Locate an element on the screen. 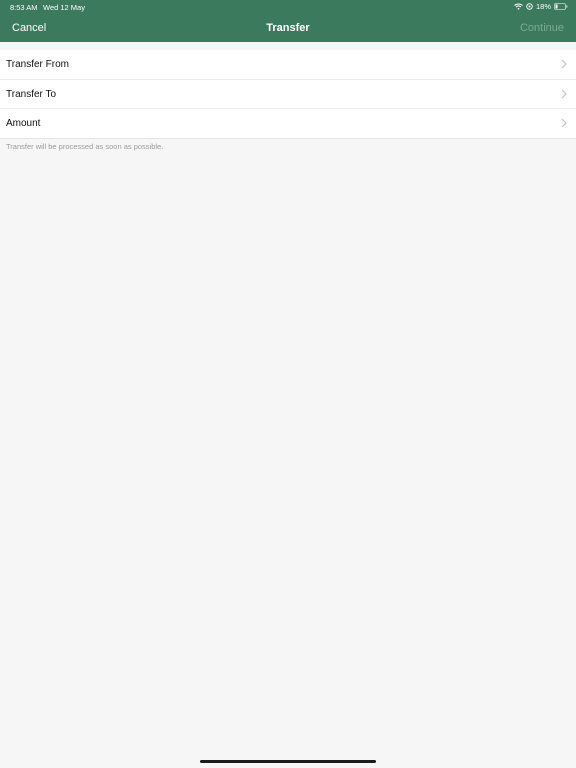 The height and width of the screenshot is (768, 576). transfer-to-label: Transfer To is located at coordinates (31, 94).